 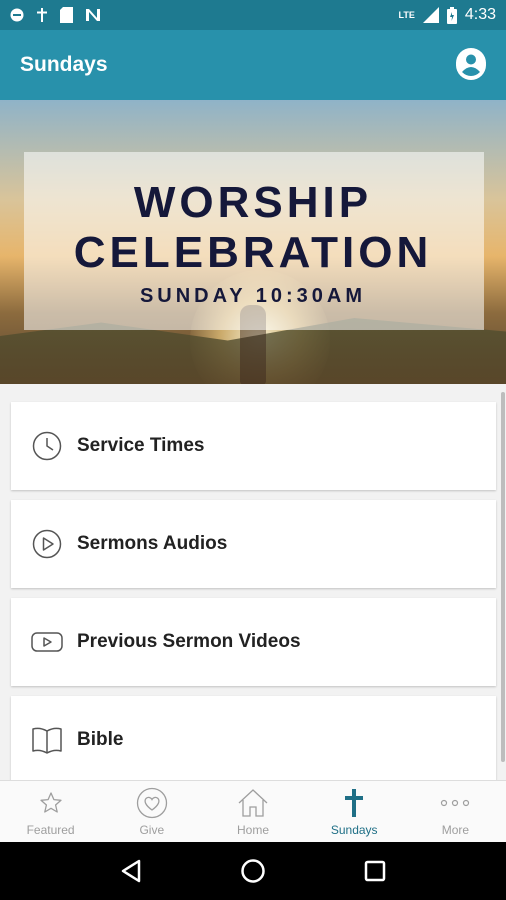 I want to click on hero-title-line1: WORSHIP, so click(x=253, y=202).